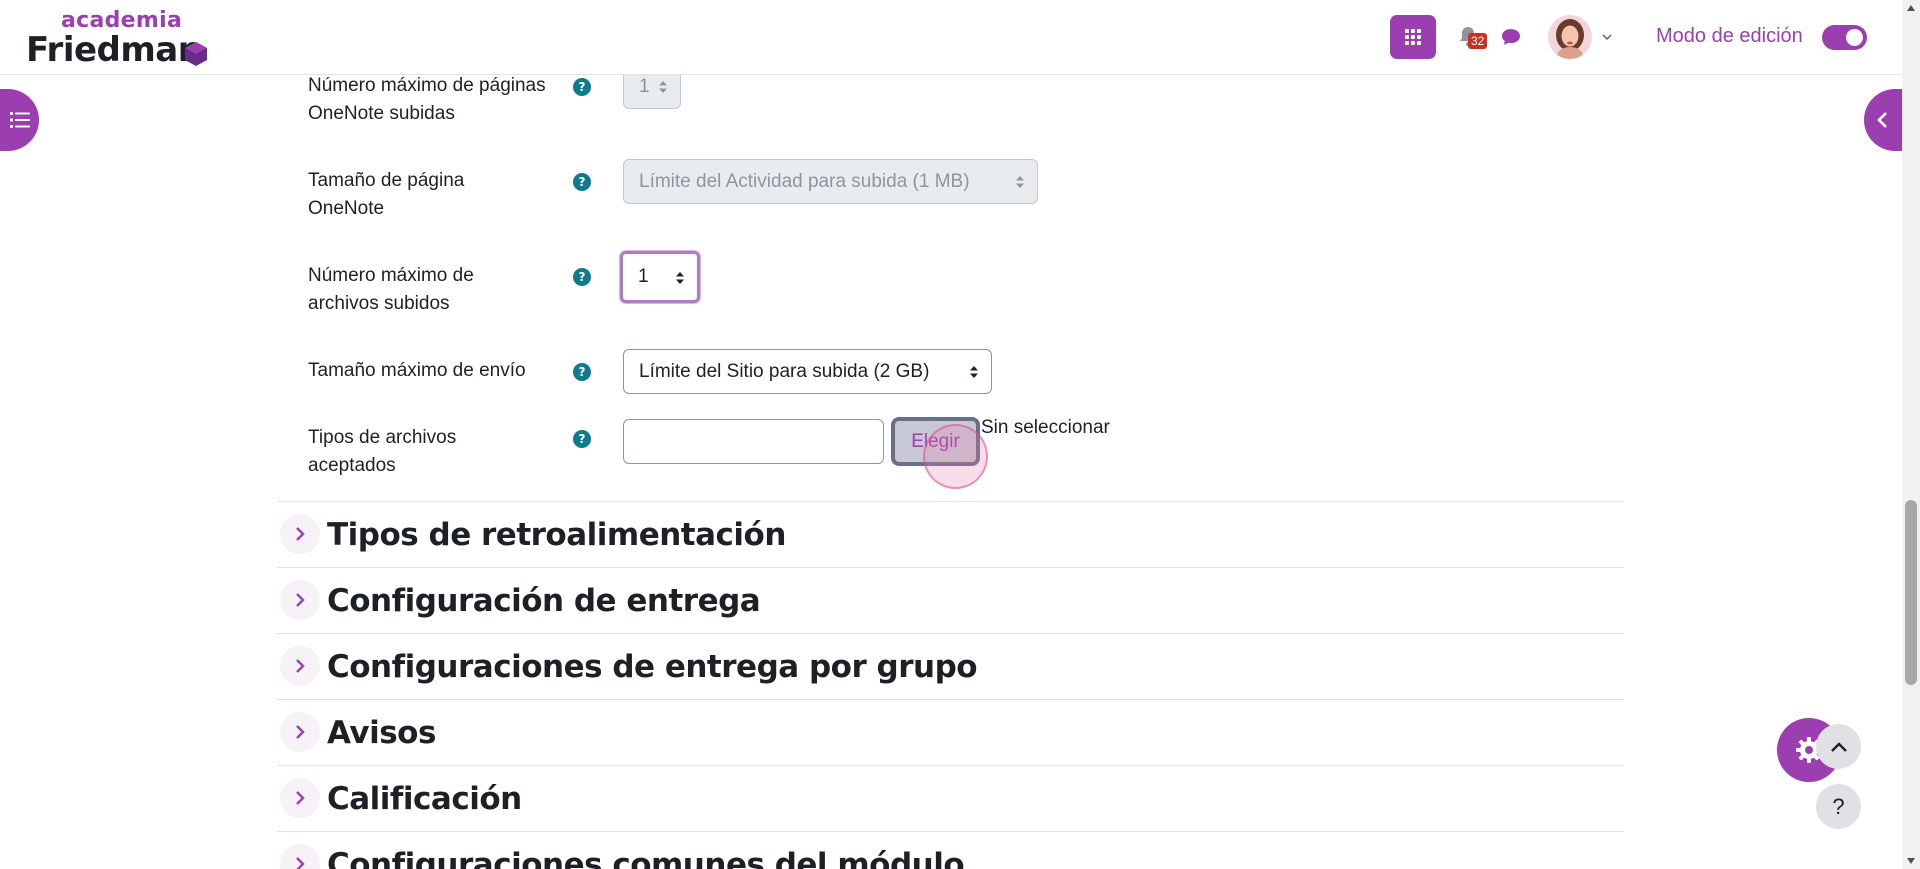  Describe the element at coordinates (424, 799) in the screenshot. I see `section-title: Calificación` at that location.